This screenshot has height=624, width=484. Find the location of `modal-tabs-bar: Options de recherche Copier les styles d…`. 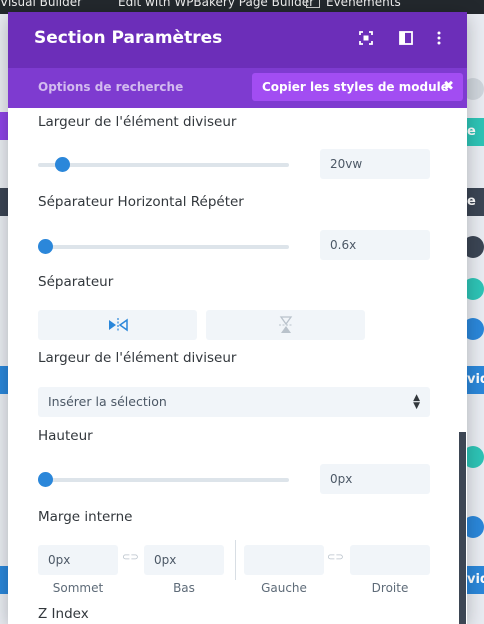

modal-tabs-bar: Options de recherche Copier les styles d… is located at coordinates (237, 88).